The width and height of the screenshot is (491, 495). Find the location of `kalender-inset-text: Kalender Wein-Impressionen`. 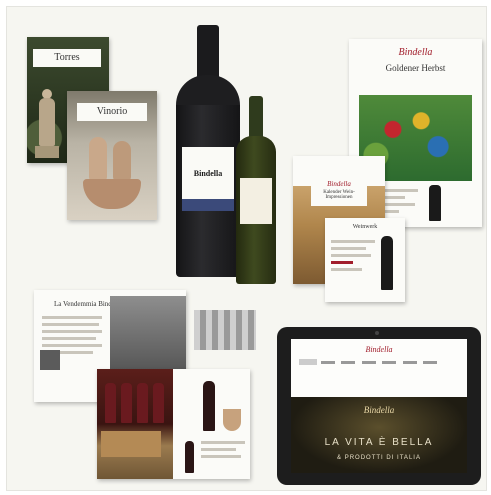

kalender-inset-text: Kalender Wein-Impressionen is located at coordinates (339, 195).